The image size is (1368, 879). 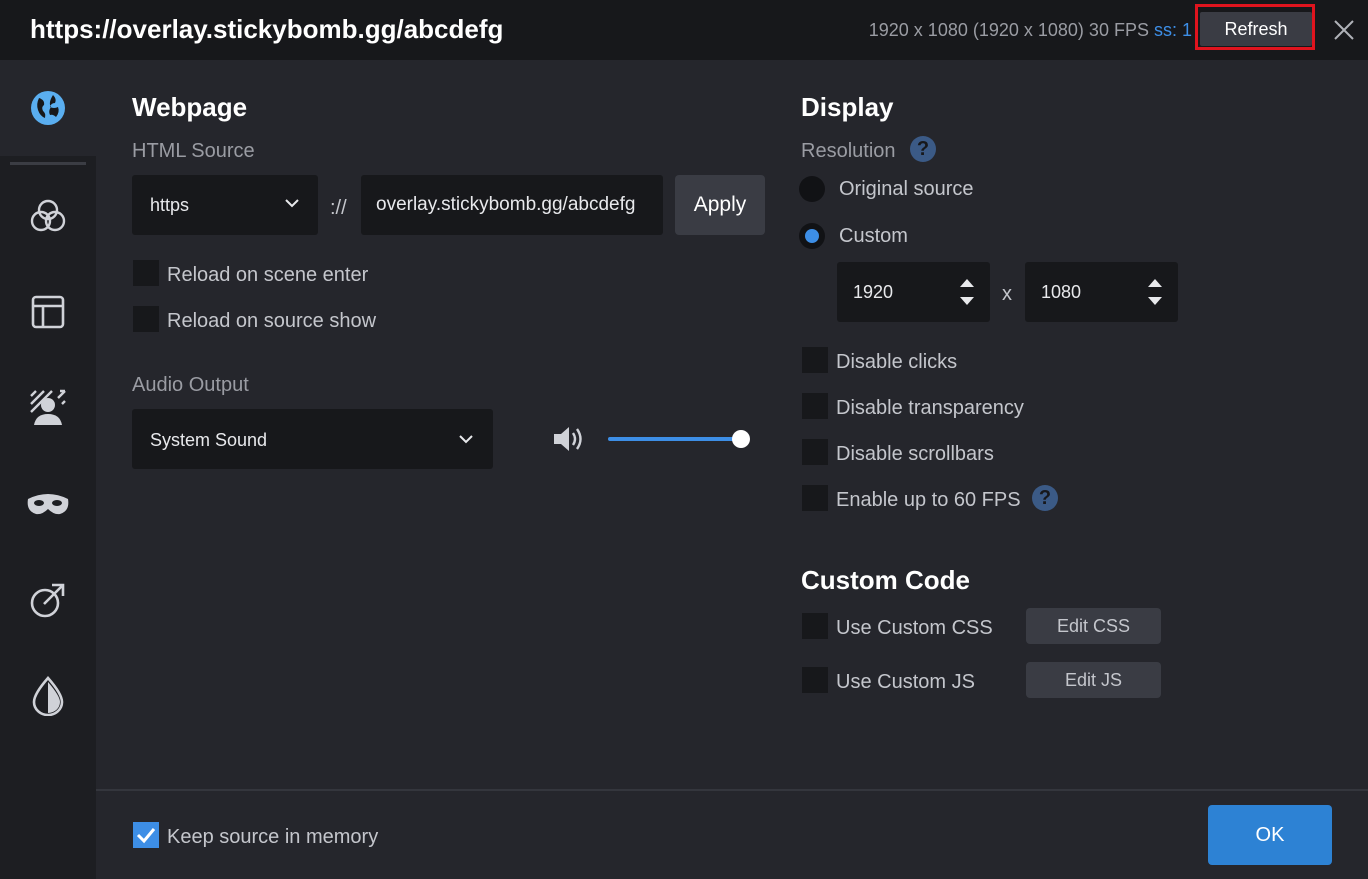 I want to click on mask-icon, so click(x=48, y=504).